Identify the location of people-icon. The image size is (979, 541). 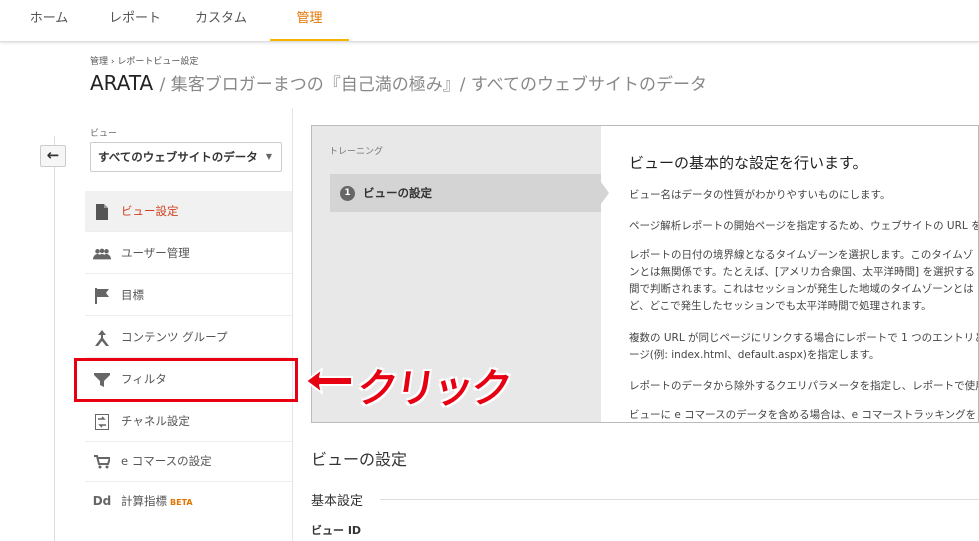
(102, 253).